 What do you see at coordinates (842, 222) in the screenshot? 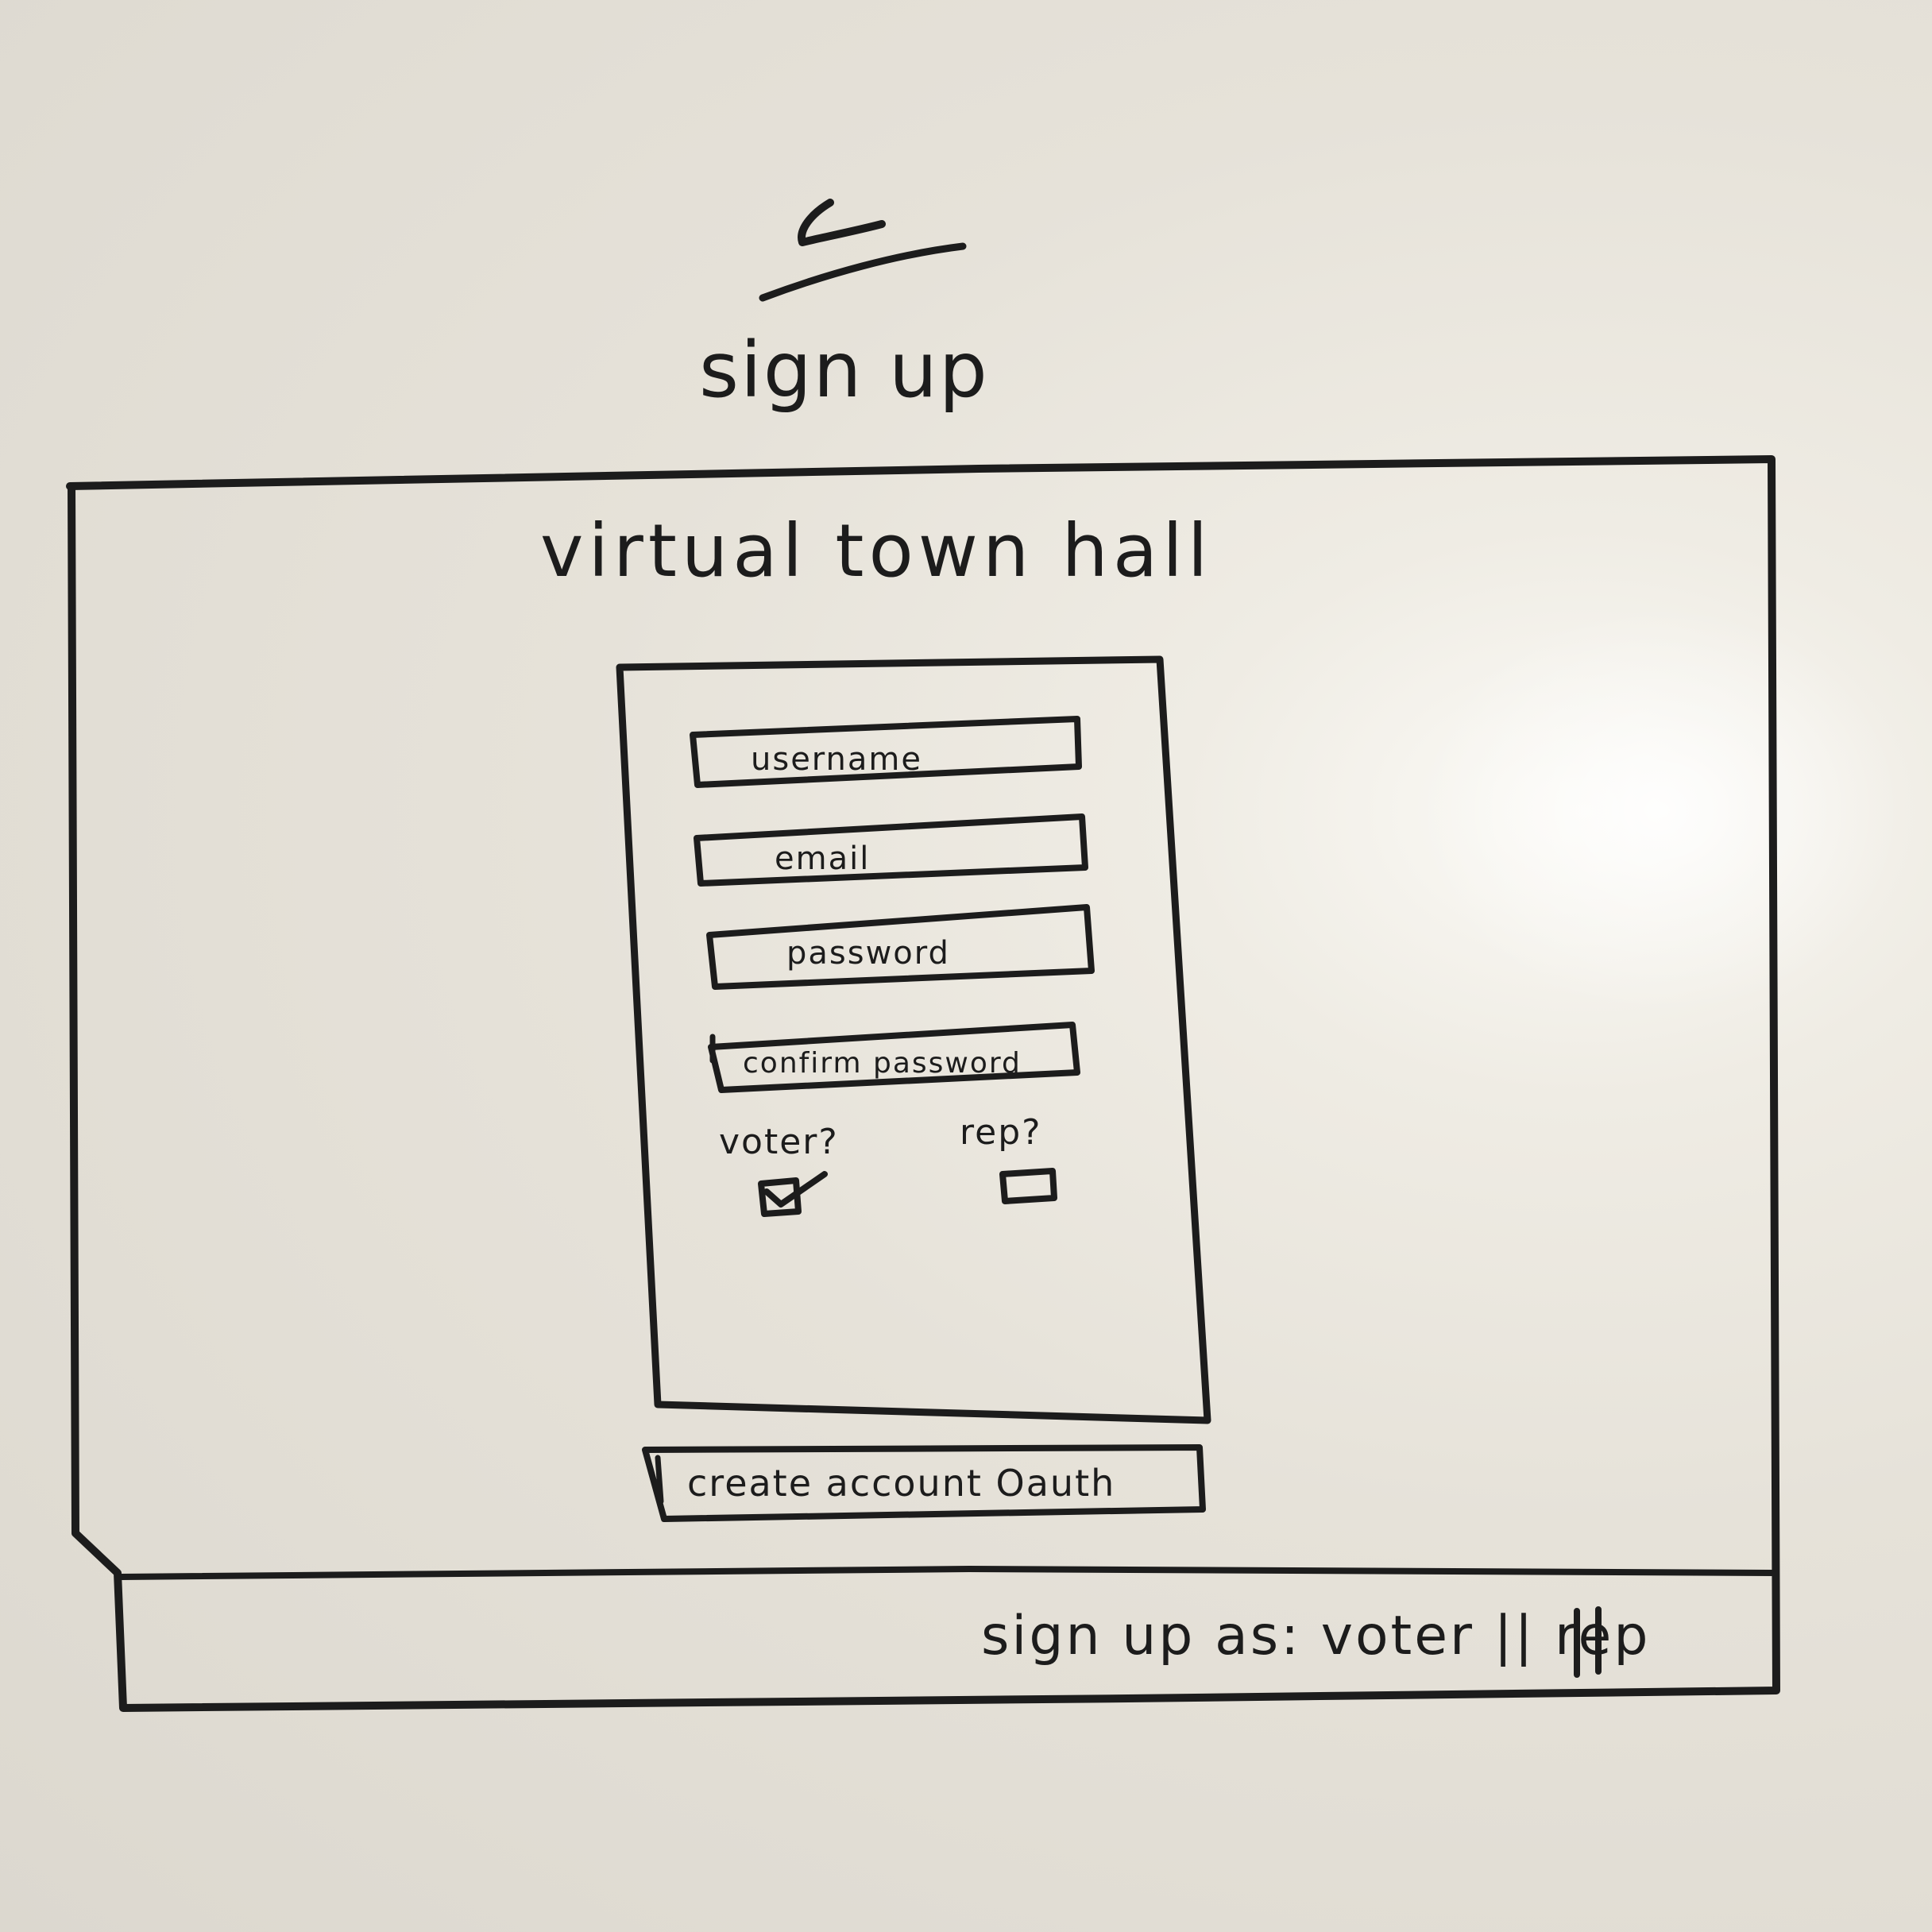
I see `back-mark-icon` at bounding box center [842, 222].